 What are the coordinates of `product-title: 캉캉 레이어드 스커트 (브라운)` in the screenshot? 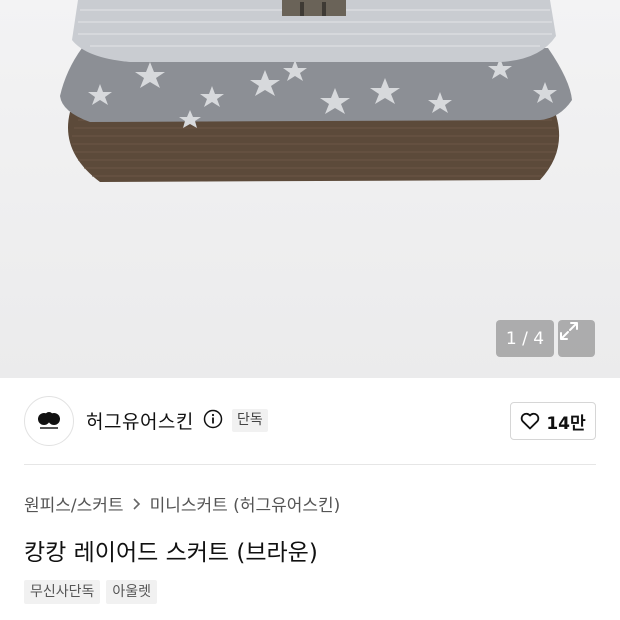 It's located at (171, 553).